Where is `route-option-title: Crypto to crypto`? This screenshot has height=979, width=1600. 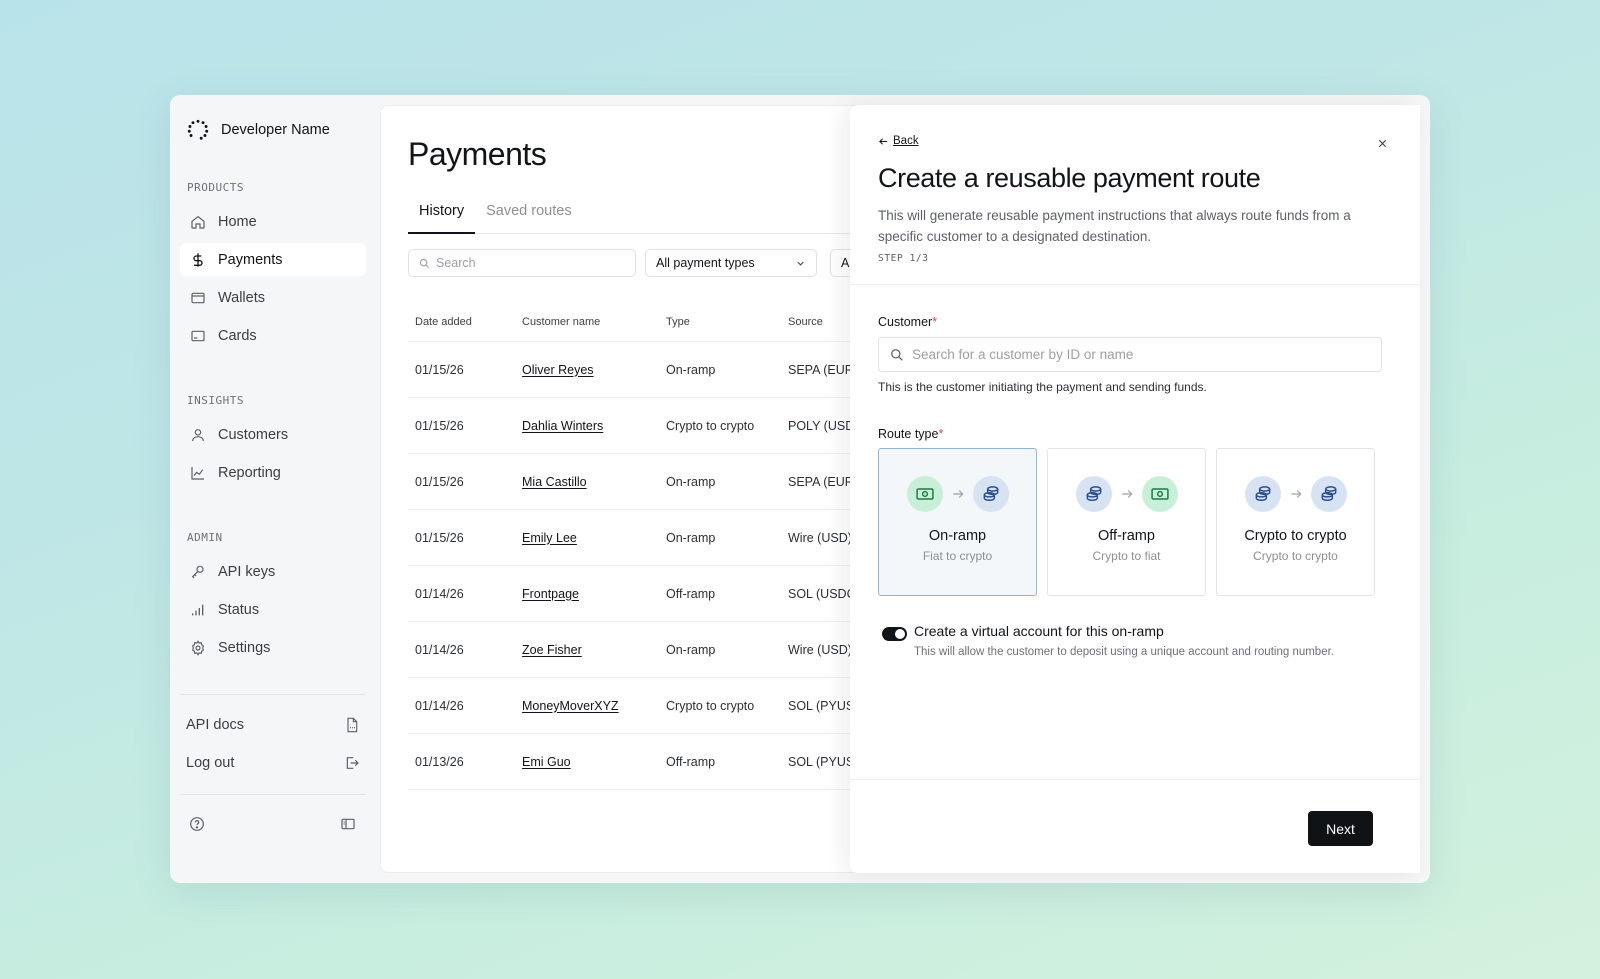
route-option-title: Crypto to crypto is located at coordinates (1295, 536).